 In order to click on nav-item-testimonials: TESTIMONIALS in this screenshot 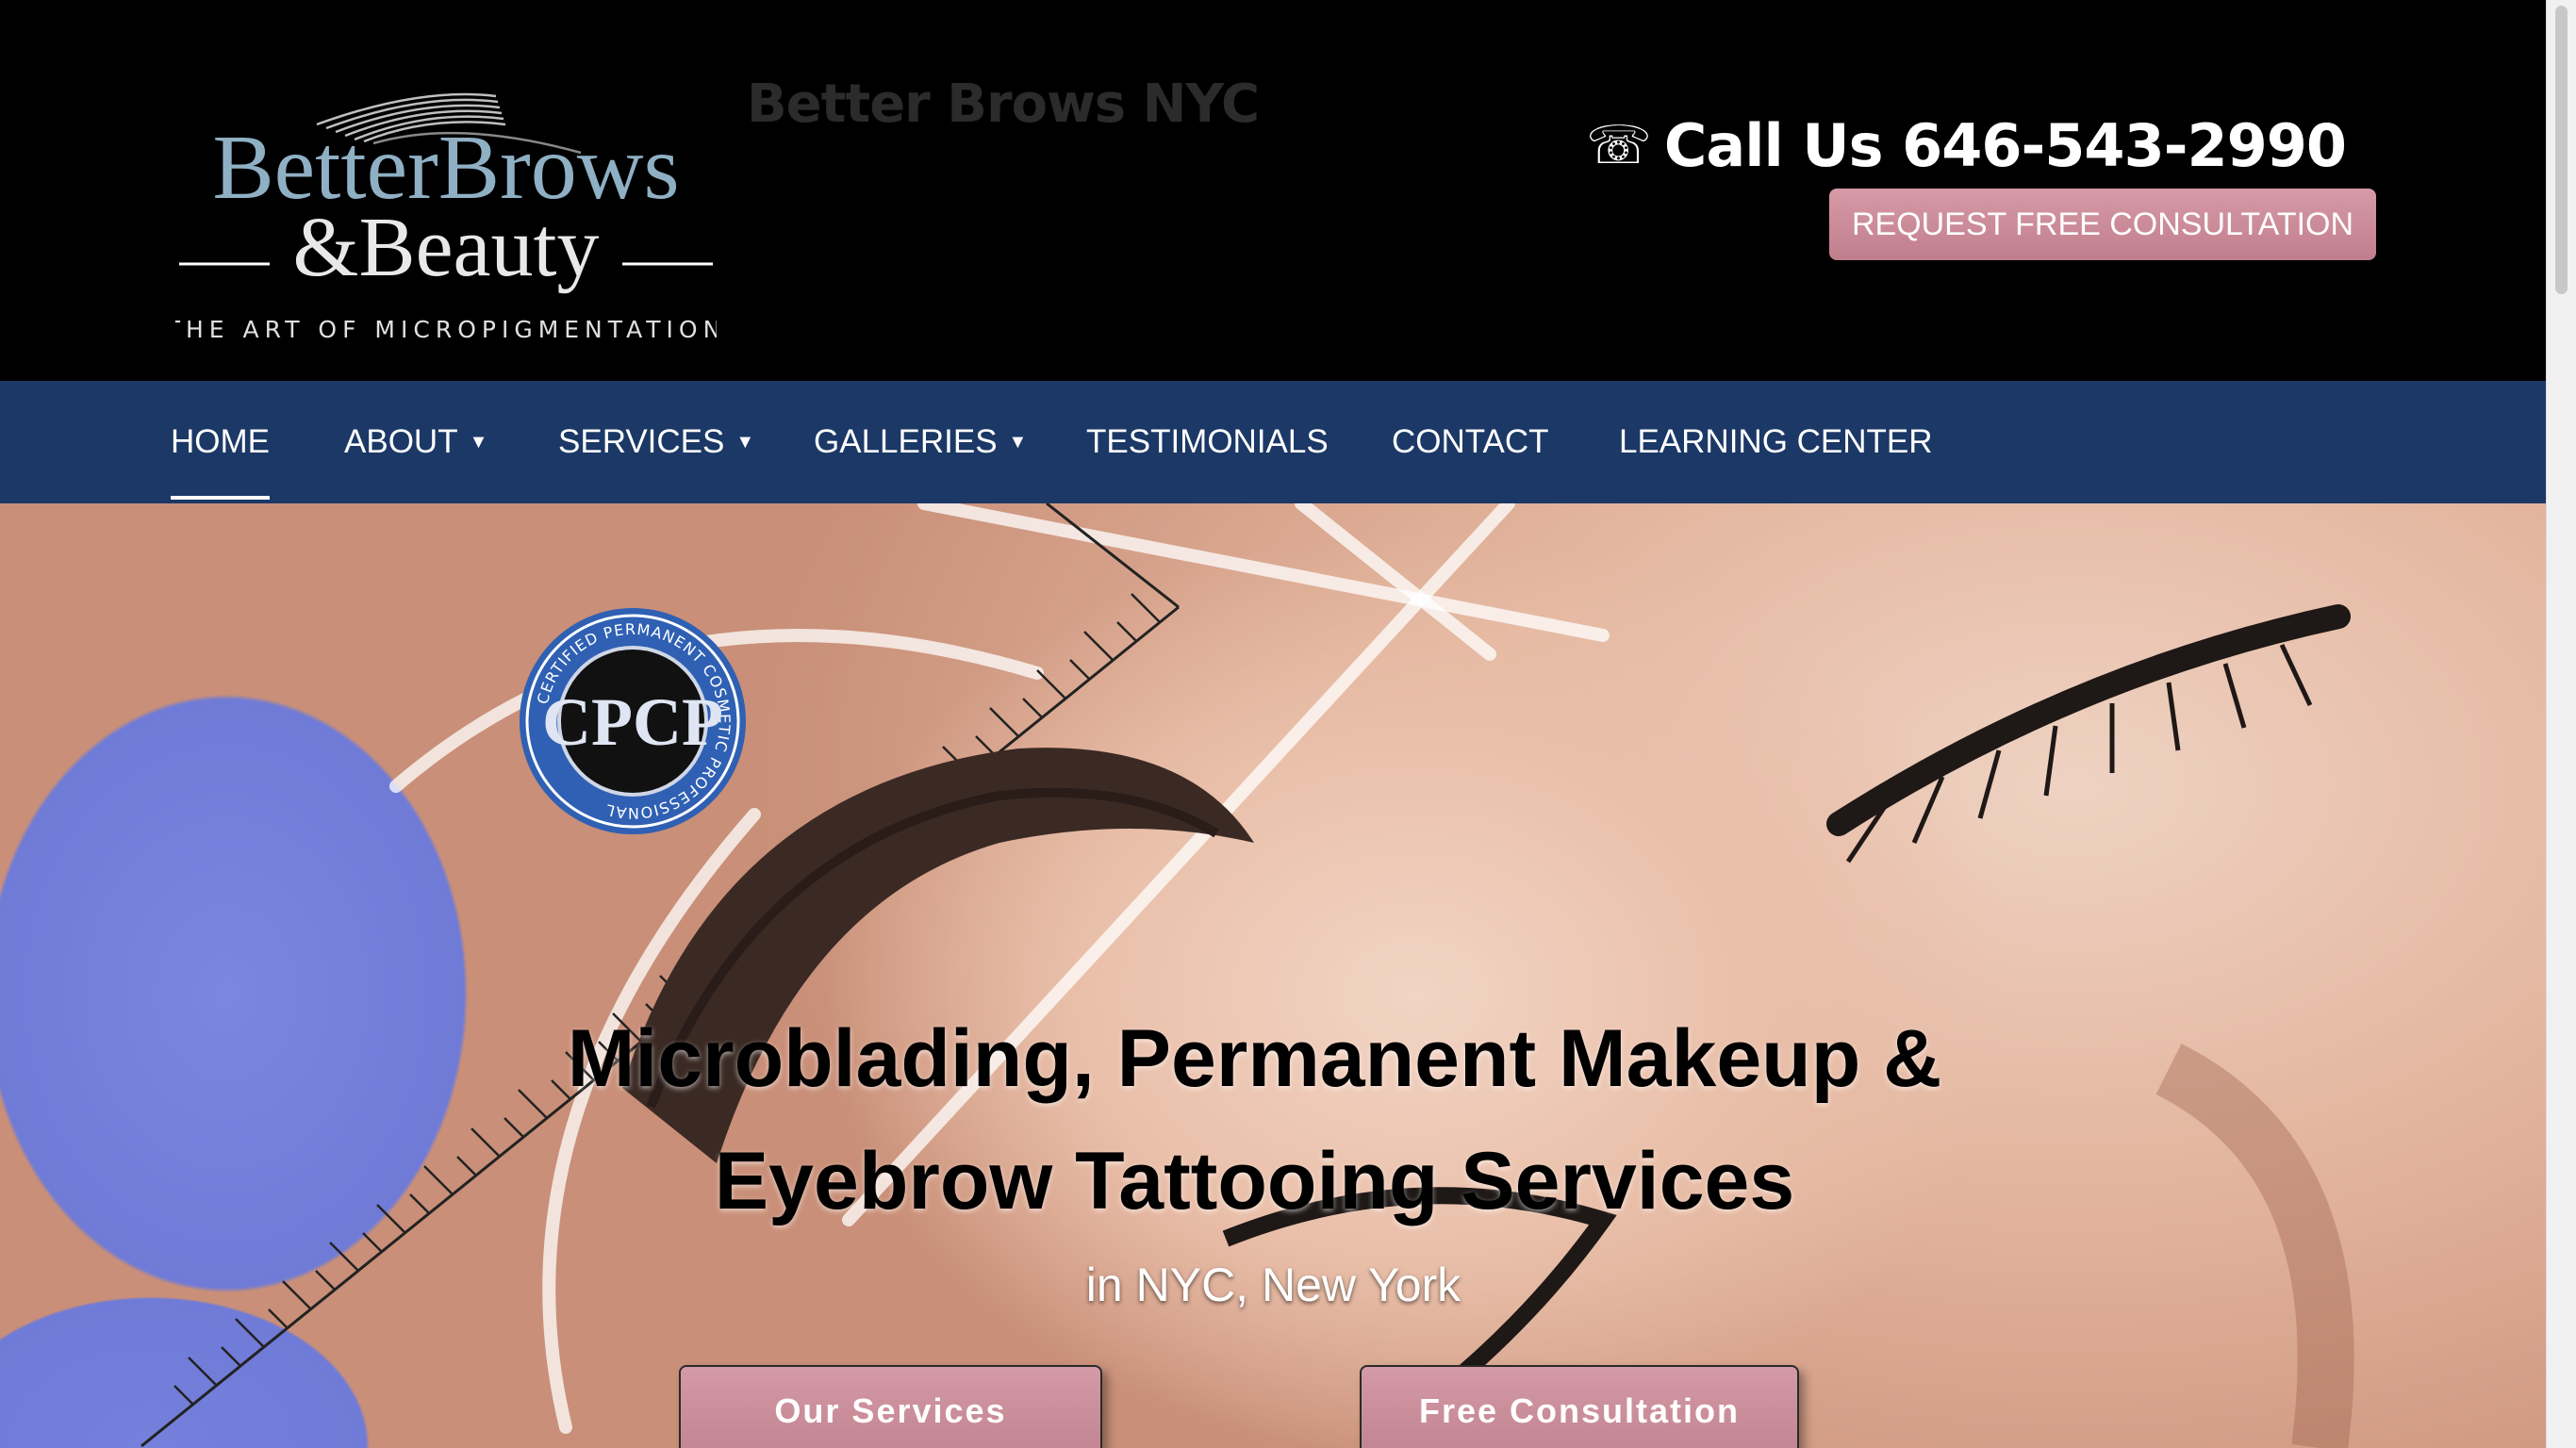, I will do `click(1207, 442)`.